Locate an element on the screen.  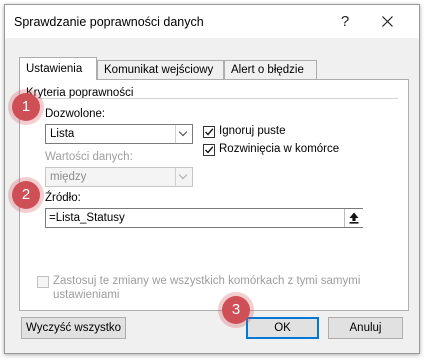
collapse-dialog-button is located at coordinates (353, 218).